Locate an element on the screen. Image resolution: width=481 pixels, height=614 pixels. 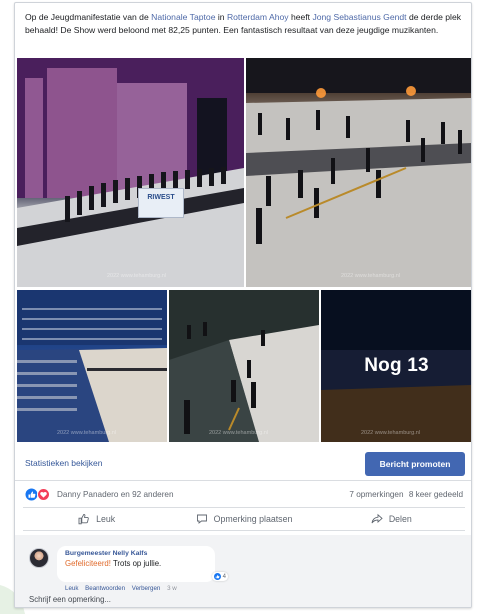
share-label: Delen is located at coordinates (400, 519).